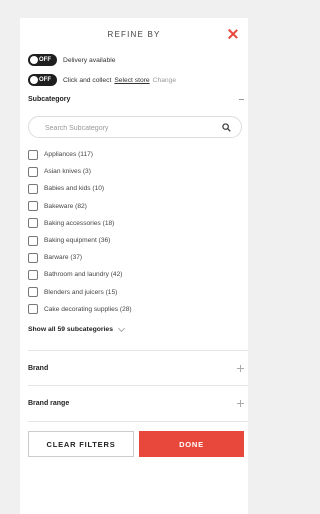  I want to click on subcategory-item: Baking equipment (36), so click(138, 240).